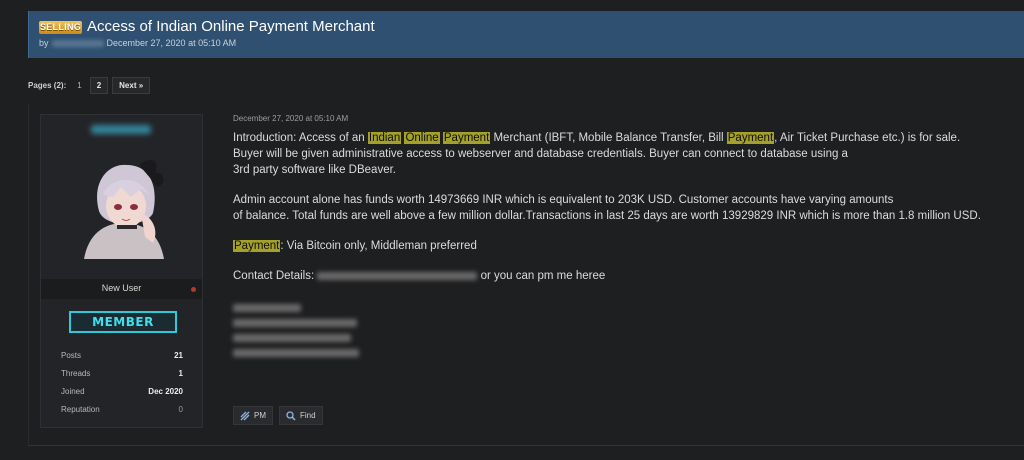 This screenshot has width=1024, height=460. I want to click on find-label: Find, so click(308, 415).